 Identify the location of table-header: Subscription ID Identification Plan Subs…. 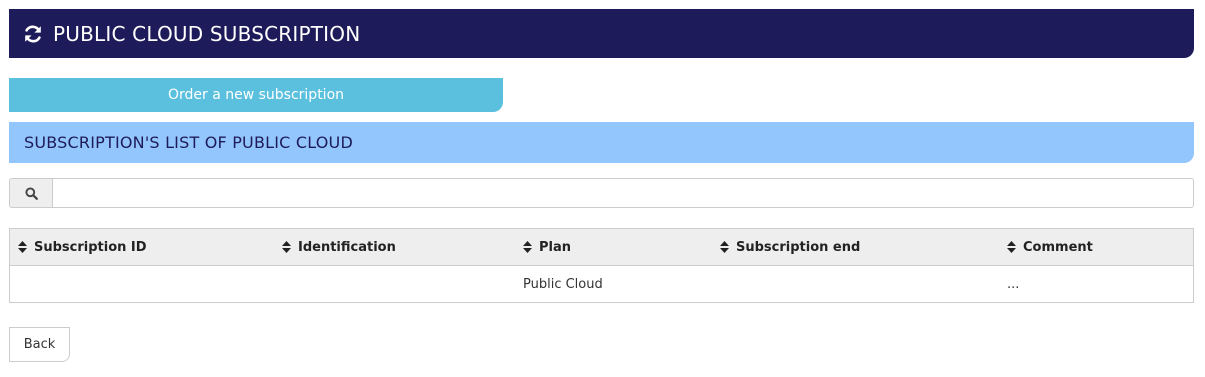
(601, 247).